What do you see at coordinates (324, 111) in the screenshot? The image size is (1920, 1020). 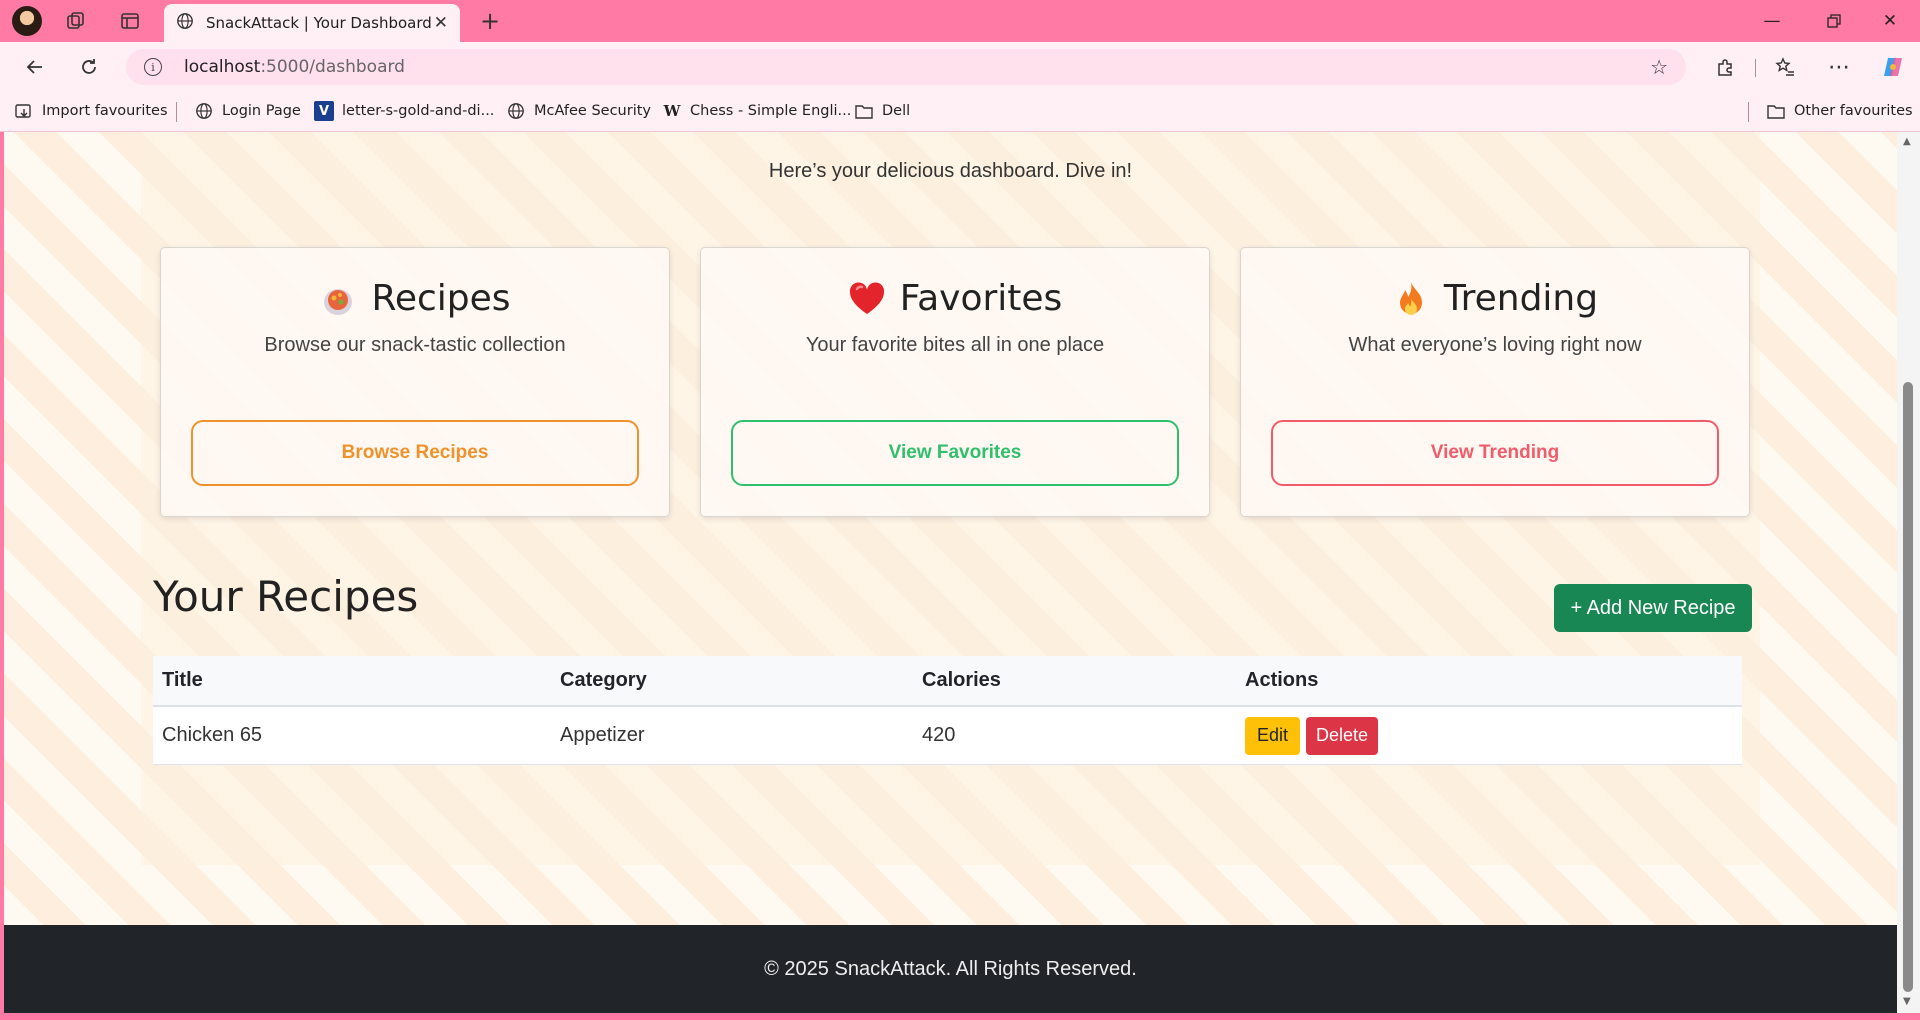 I see `v-logo-icon: V` at bounding box center [324, 111].